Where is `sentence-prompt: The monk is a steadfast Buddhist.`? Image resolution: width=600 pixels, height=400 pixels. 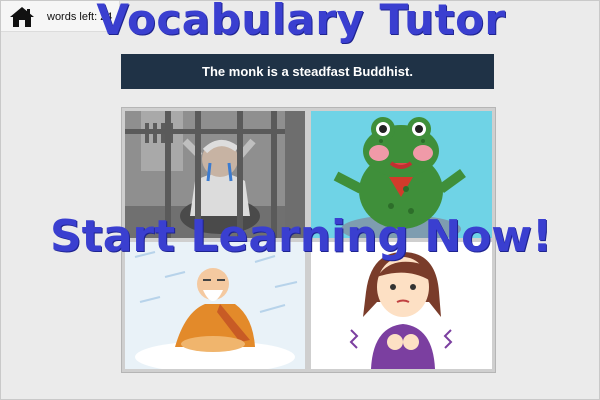
sentence-prompt: The monk is a steadfast Buddhist. is located at coordinates (307, 71).